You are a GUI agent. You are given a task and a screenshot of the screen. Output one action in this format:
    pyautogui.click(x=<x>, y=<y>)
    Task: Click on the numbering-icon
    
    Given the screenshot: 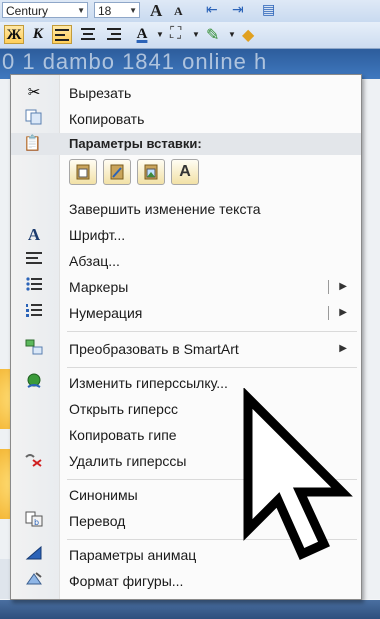 What is the action you would take?
    pyautogui.click(x=34, y=313)
    